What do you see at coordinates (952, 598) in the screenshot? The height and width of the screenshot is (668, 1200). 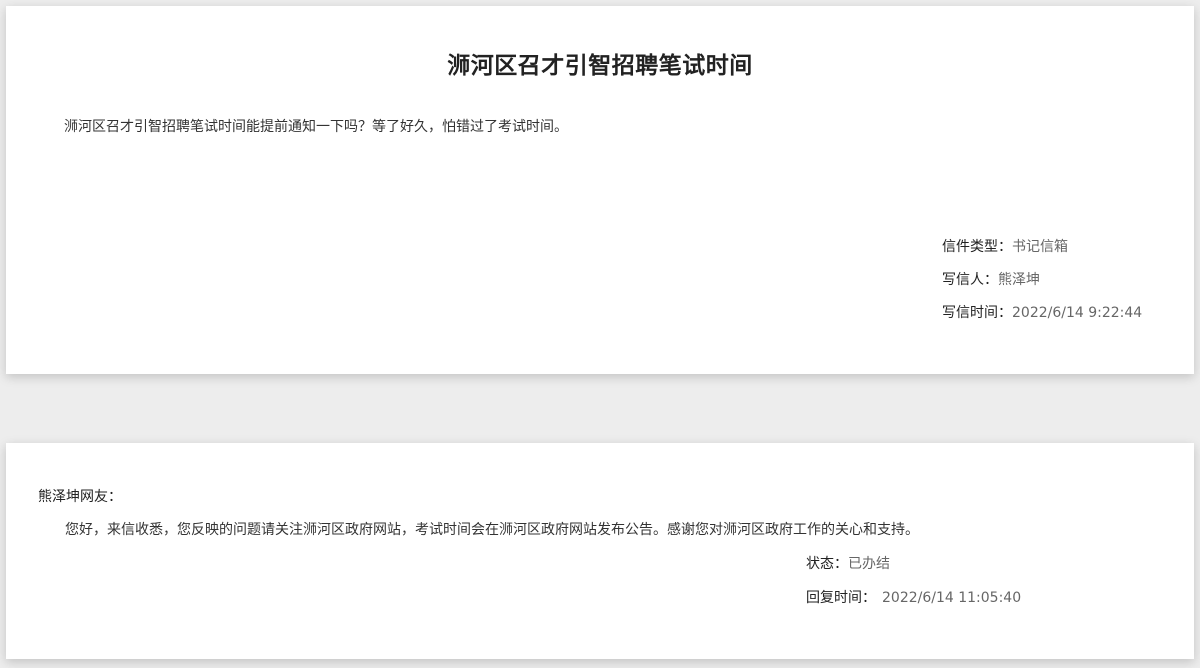 I see `reply-time-value: 2022/6/14 11:05:40` at bounding box center [952, 598].